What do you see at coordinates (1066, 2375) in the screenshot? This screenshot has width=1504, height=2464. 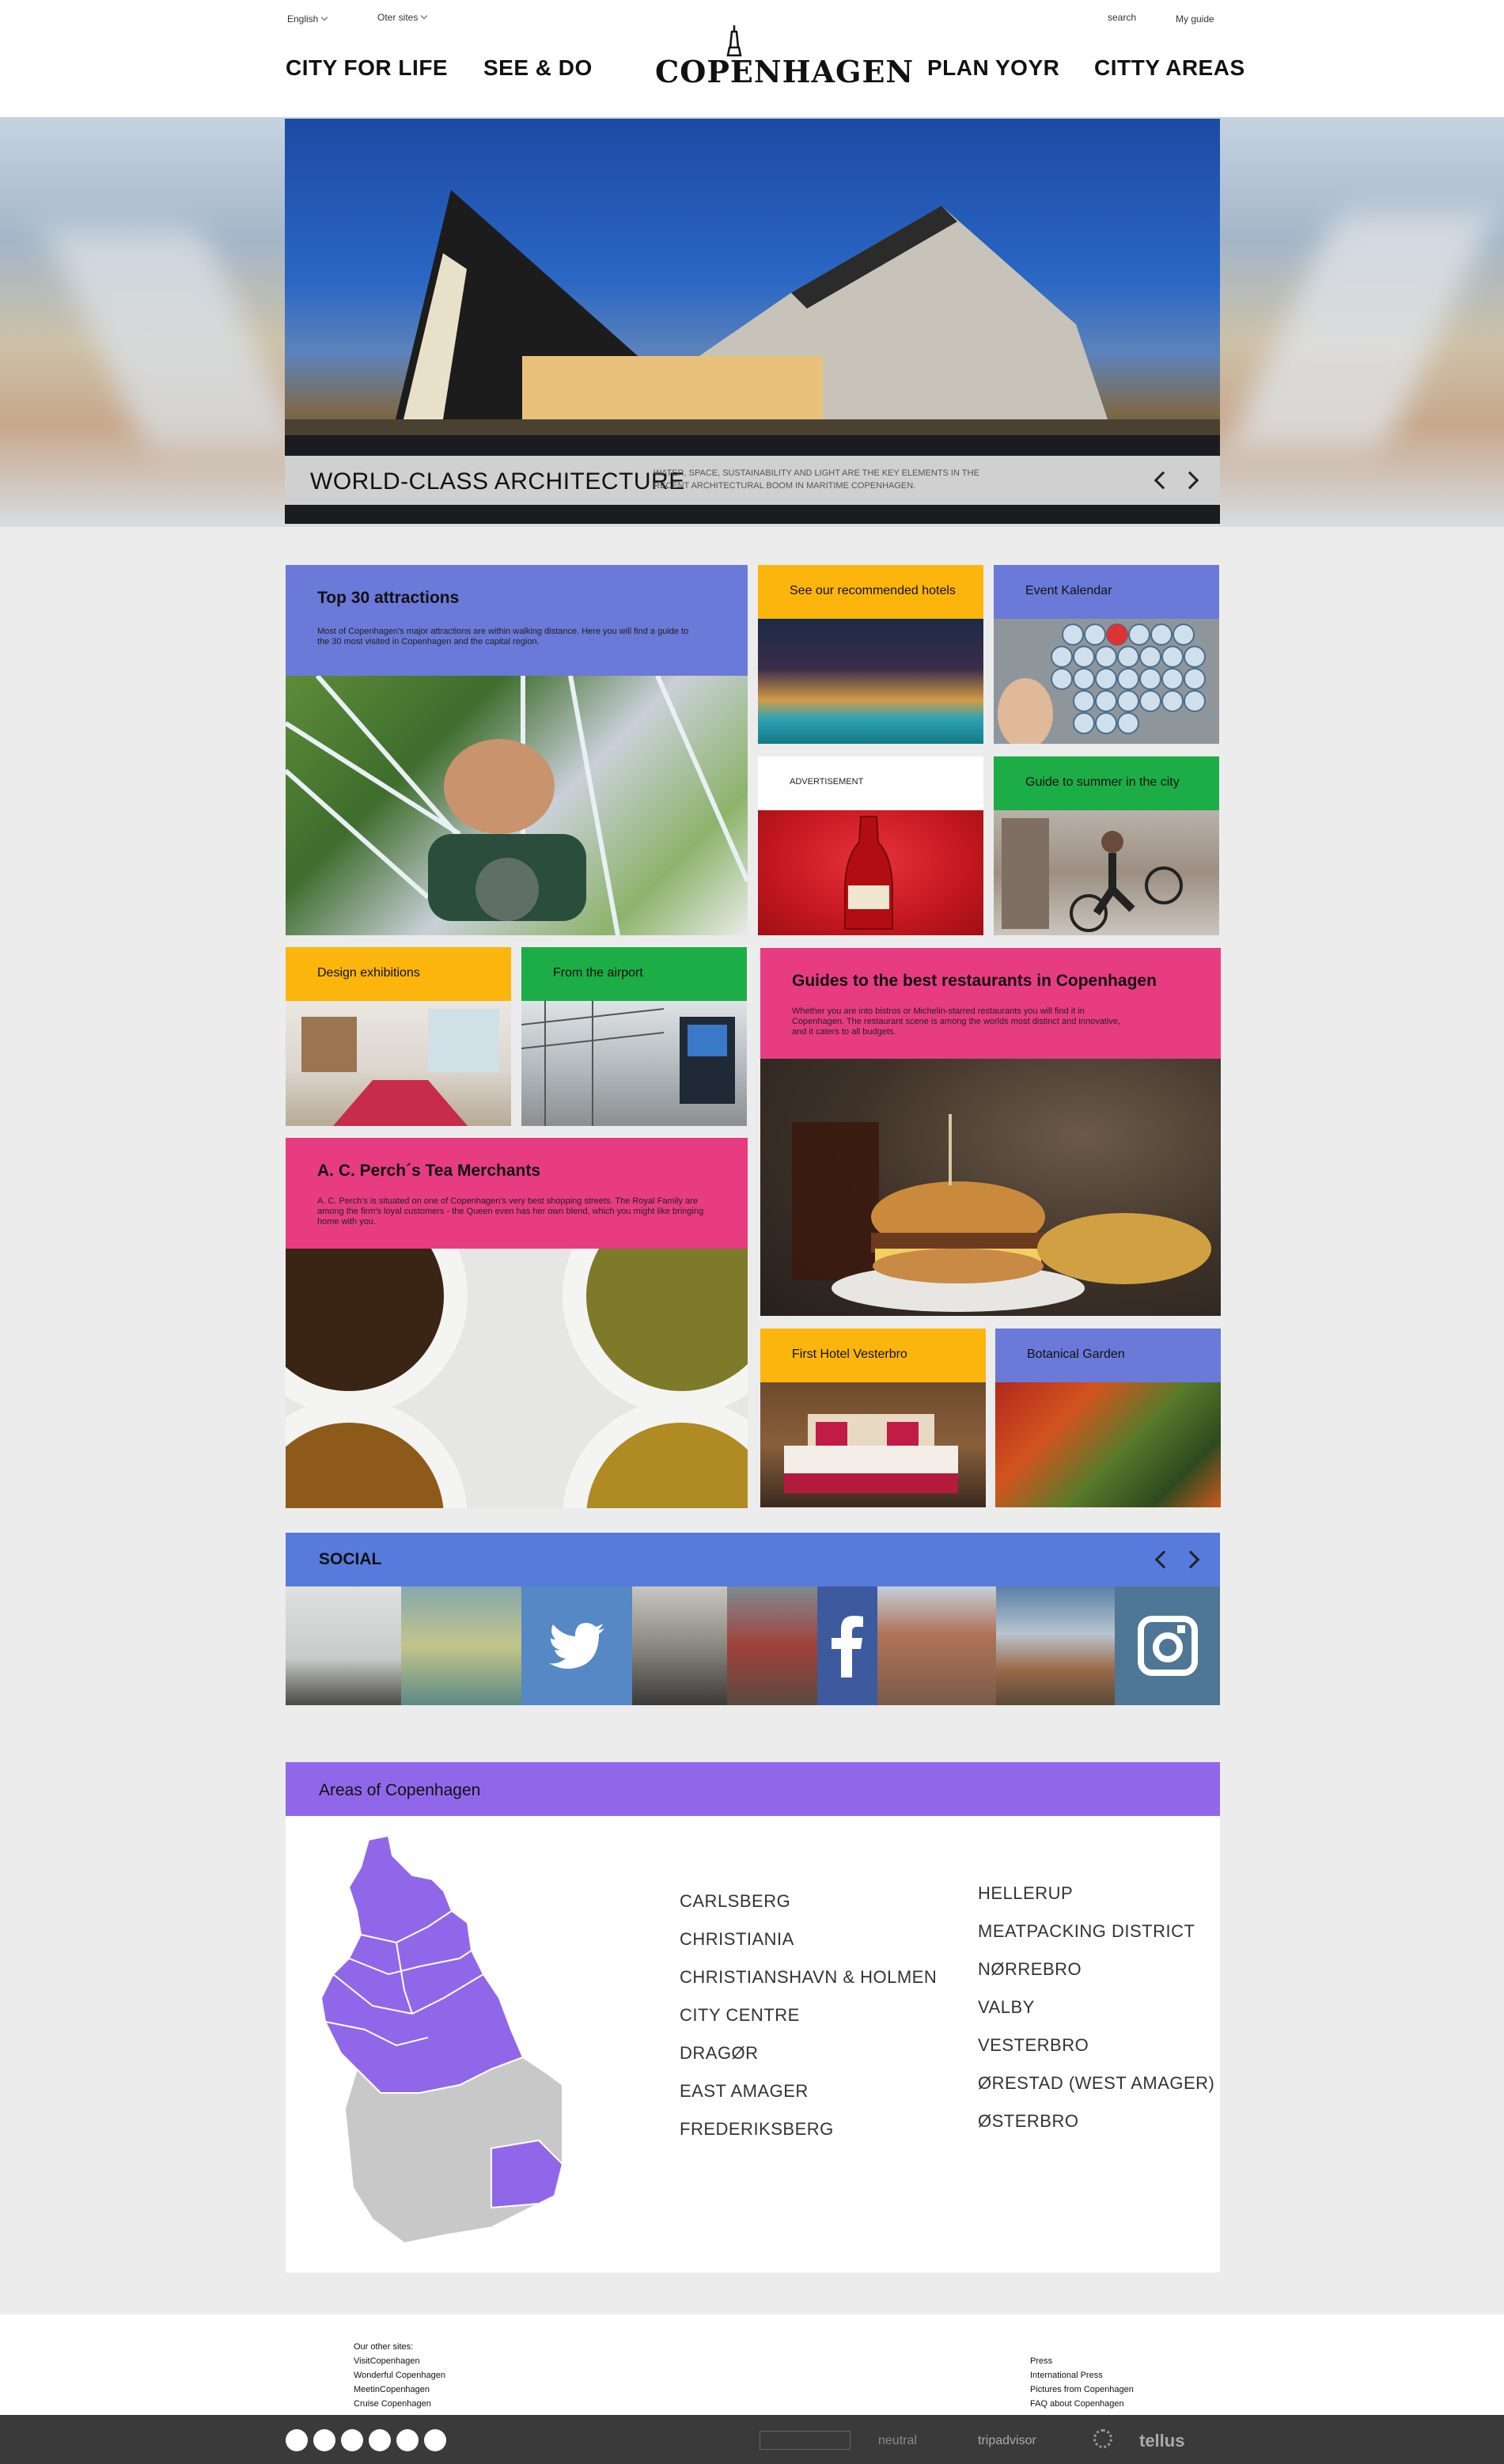 I see `footer-link: International Press` at bounding box center [1066, 2375].